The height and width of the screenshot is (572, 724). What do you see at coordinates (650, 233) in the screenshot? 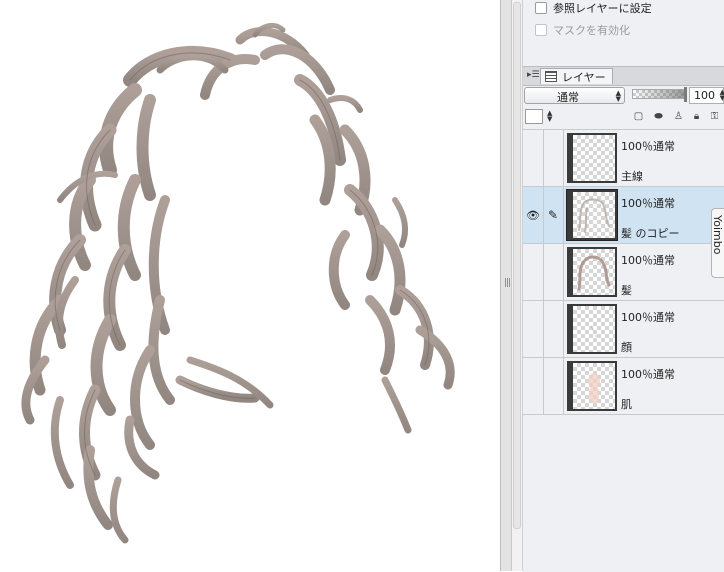
I see `layer-name: 髪 のコピー` at bounding box center [650, 233].